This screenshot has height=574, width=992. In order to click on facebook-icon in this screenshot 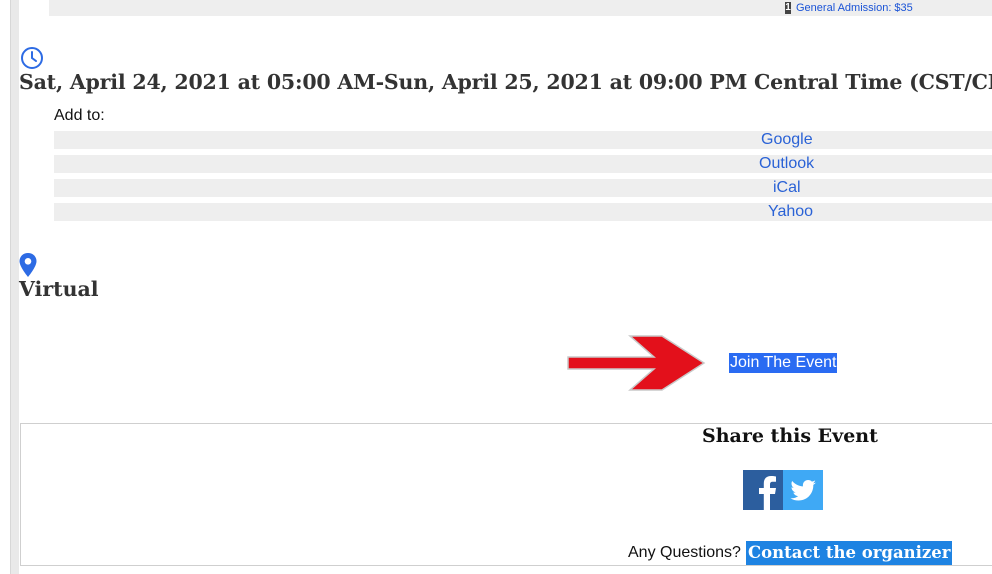, I will do `click(763, 490)`.